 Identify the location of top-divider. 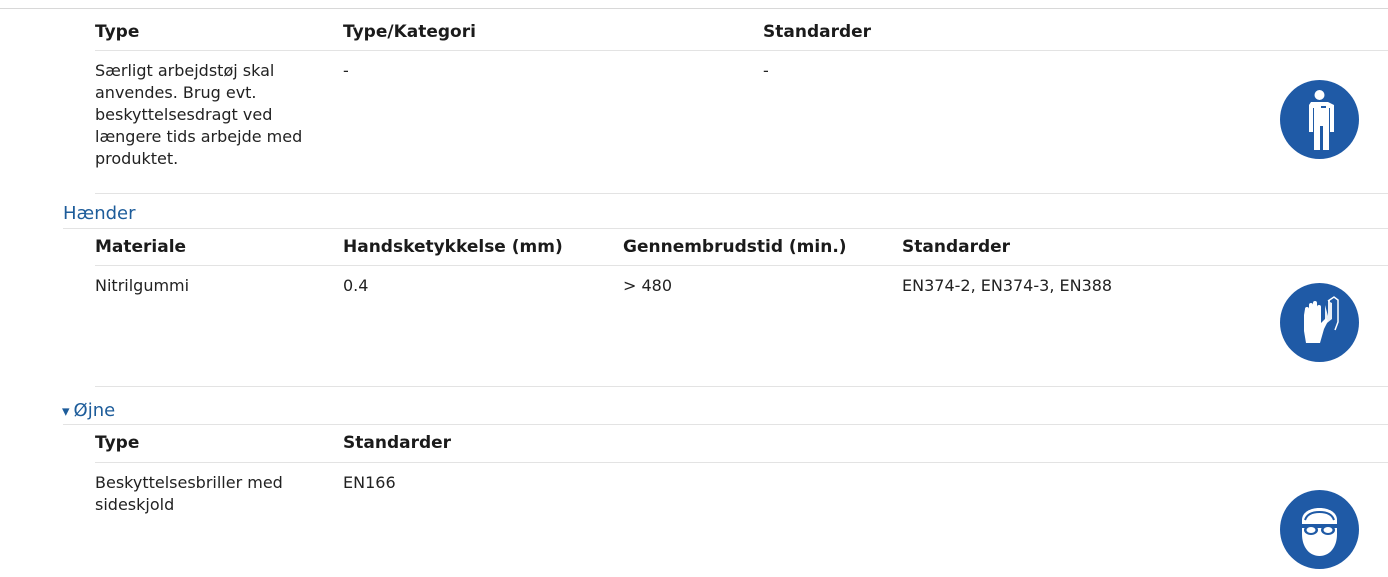
(694, 8).